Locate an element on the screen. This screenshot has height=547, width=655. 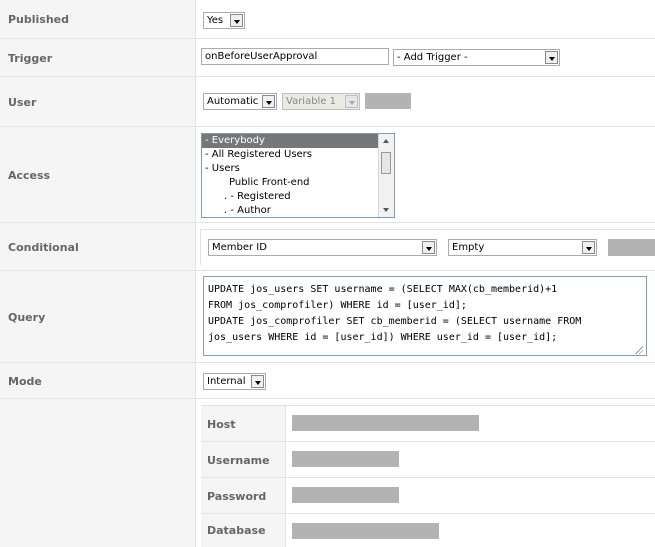
resize-grip-icon is located at coordinates (639, 350).